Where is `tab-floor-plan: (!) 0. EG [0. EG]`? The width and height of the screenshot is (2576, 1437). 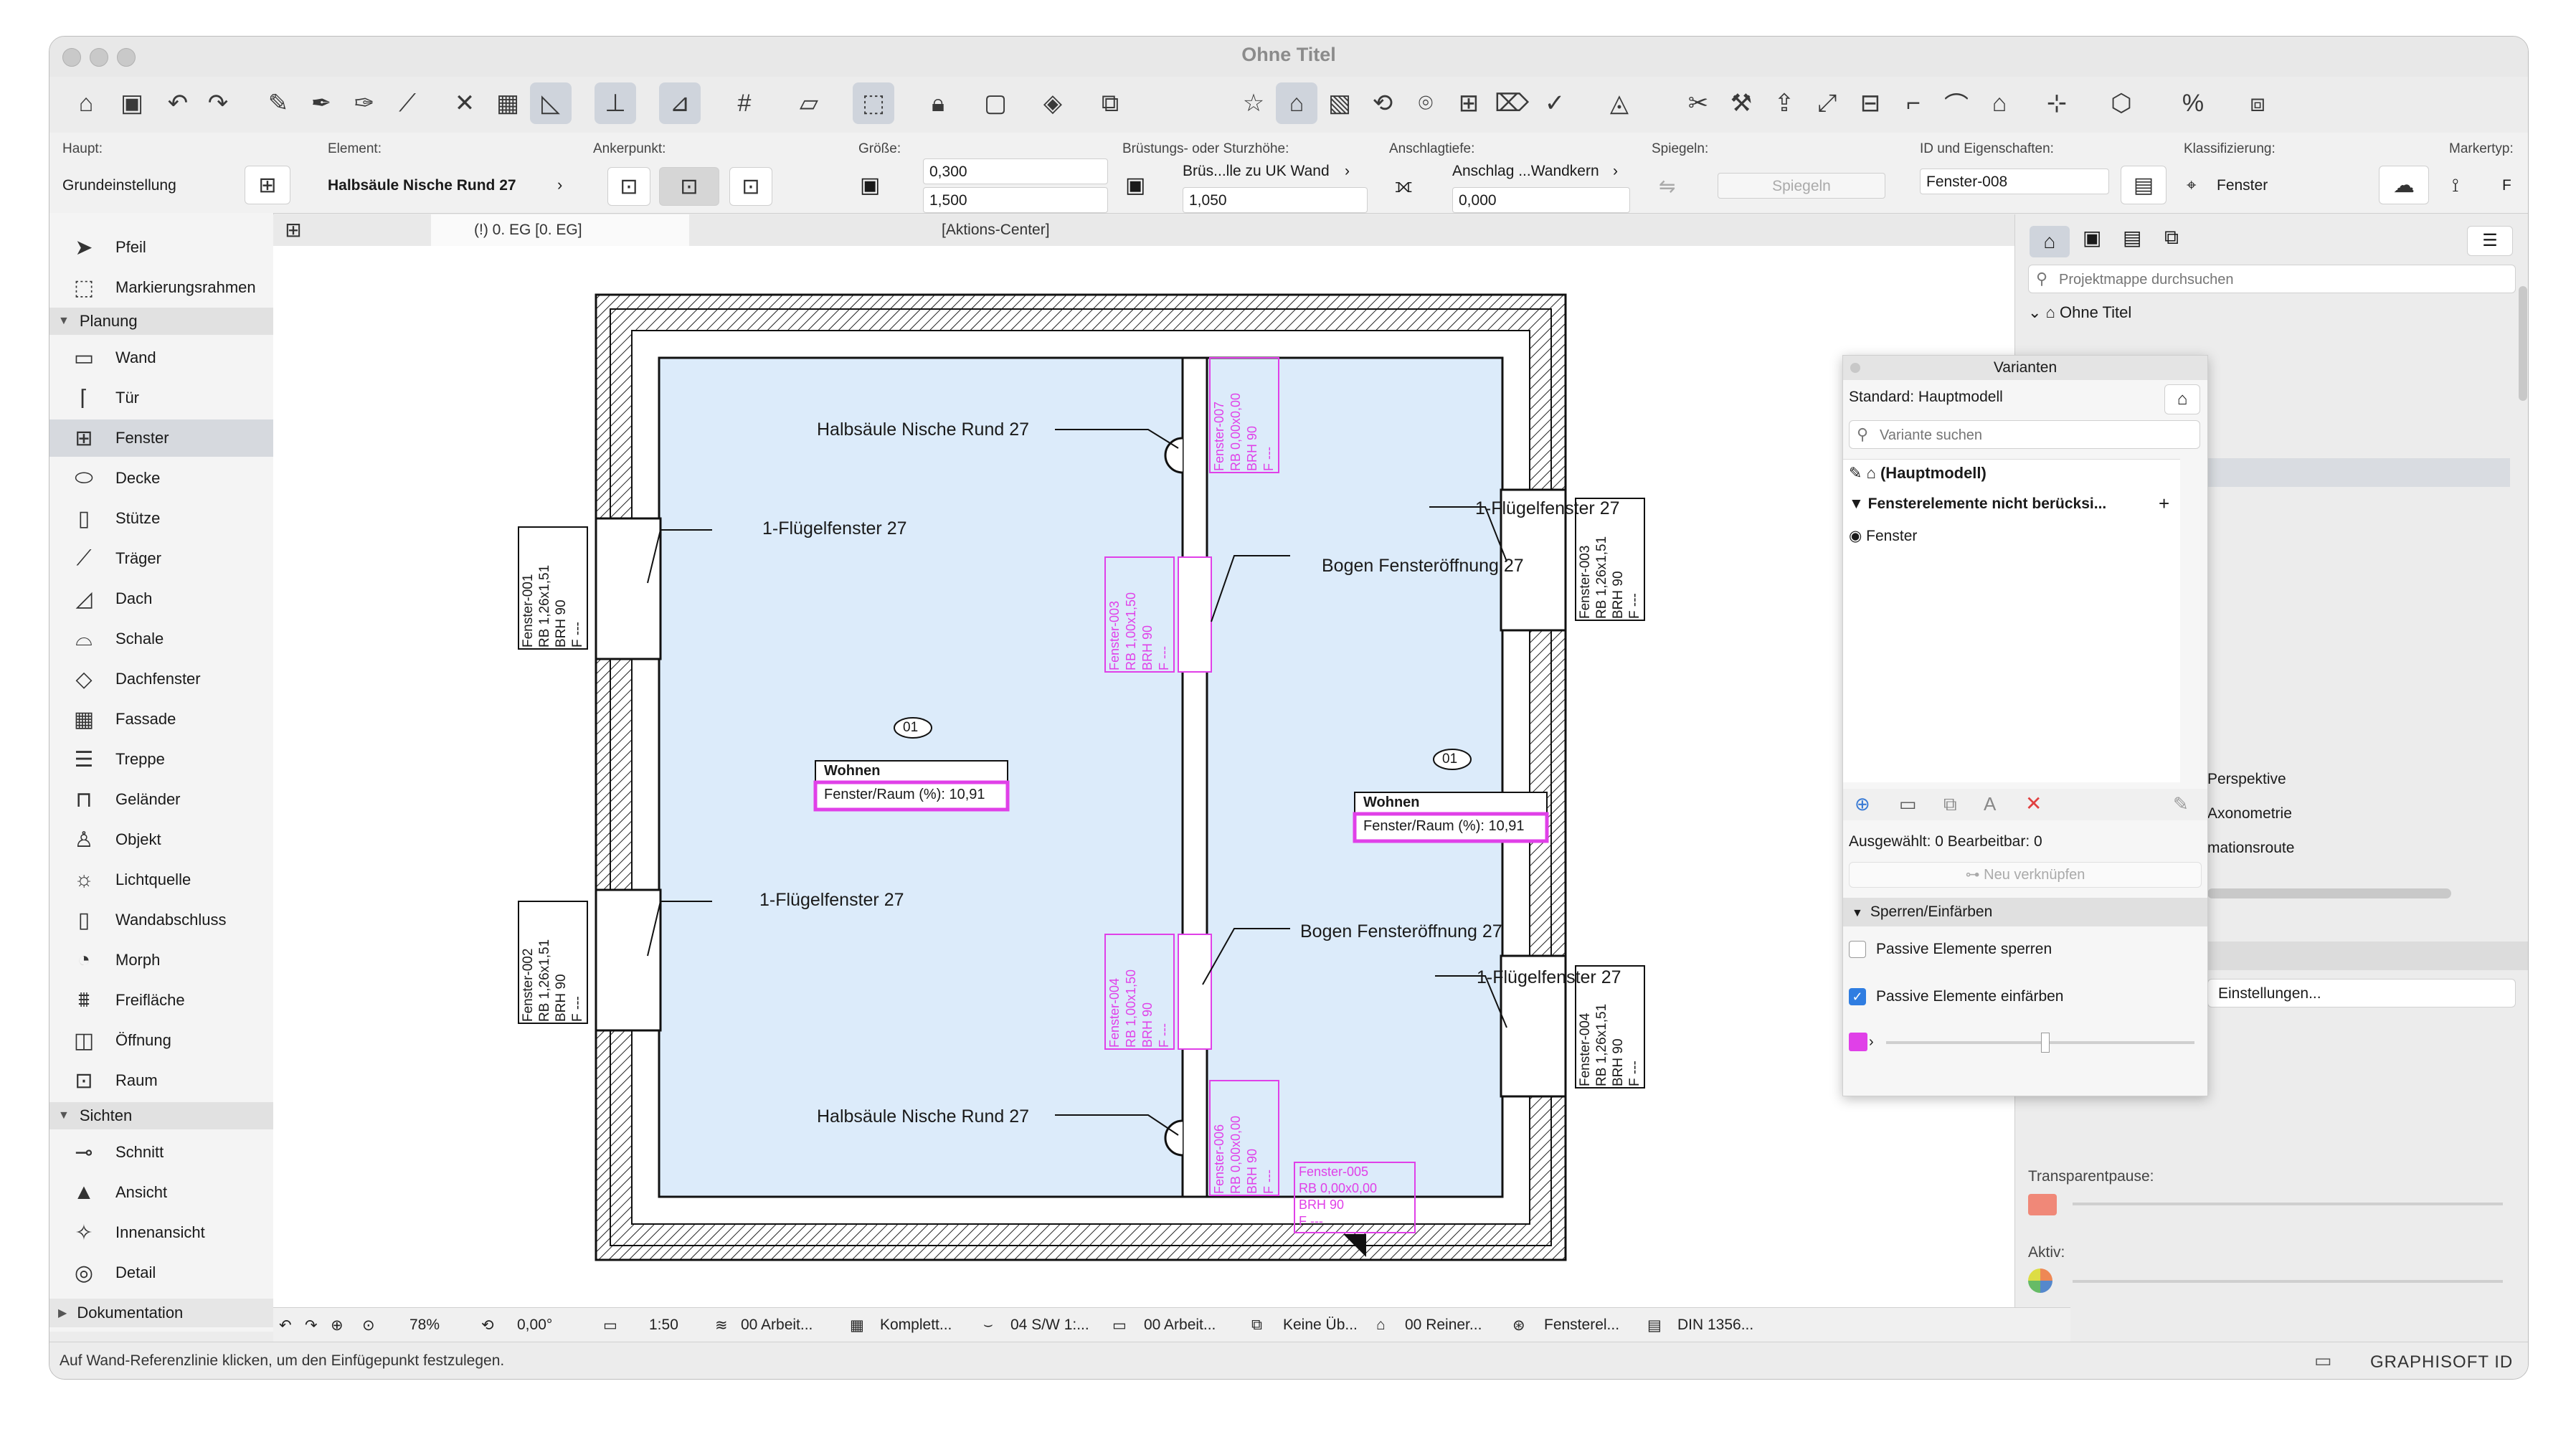
tab-floor-plan: (!) 0. EG [0. EG] is located at coordinates (560, 230).